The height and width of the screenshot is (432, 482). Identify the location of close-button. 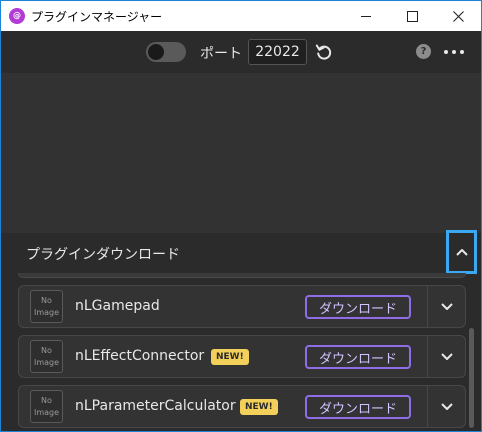
(458, 16).